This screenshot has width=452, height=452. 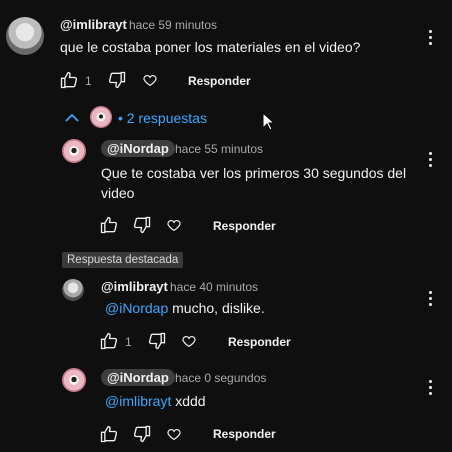 I want to click on reply-author: @imlibrayt, so click(x=134, y=286).